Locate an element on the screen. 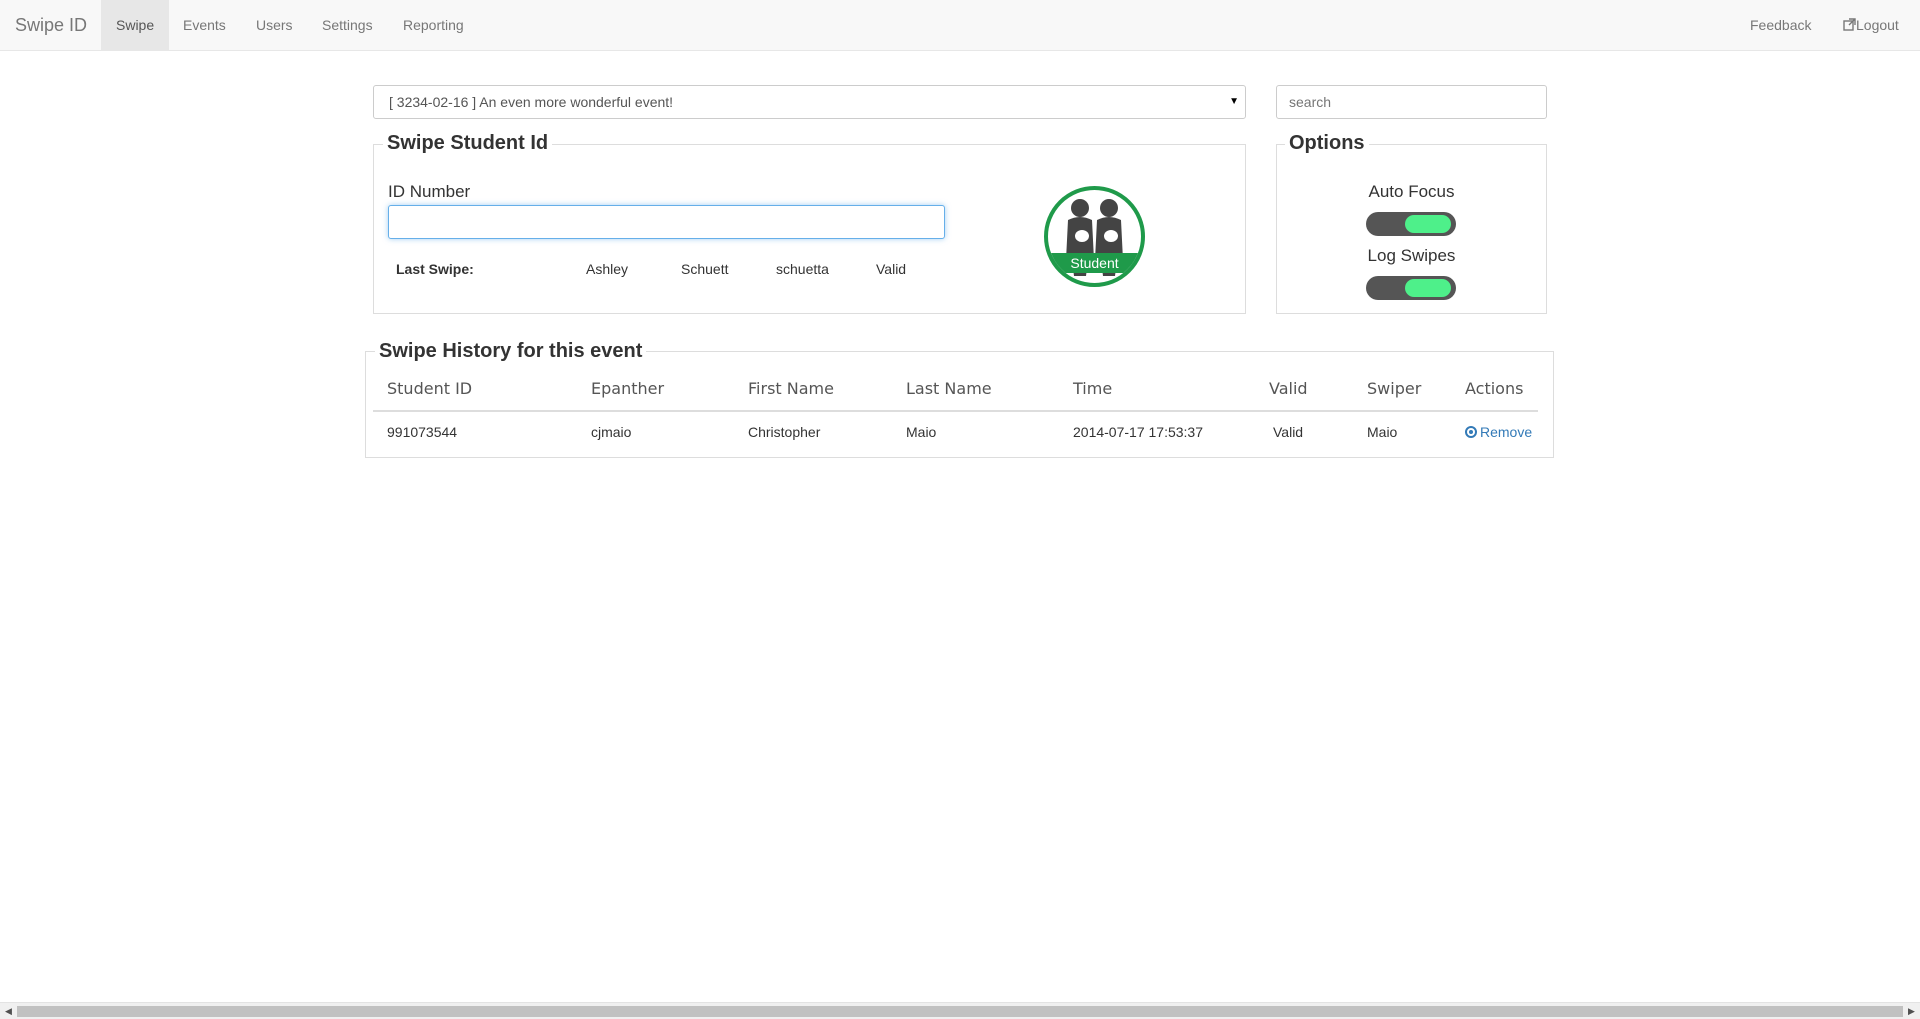  log-swipes-label: Log Swipes is located at coordinates (1411, 255).